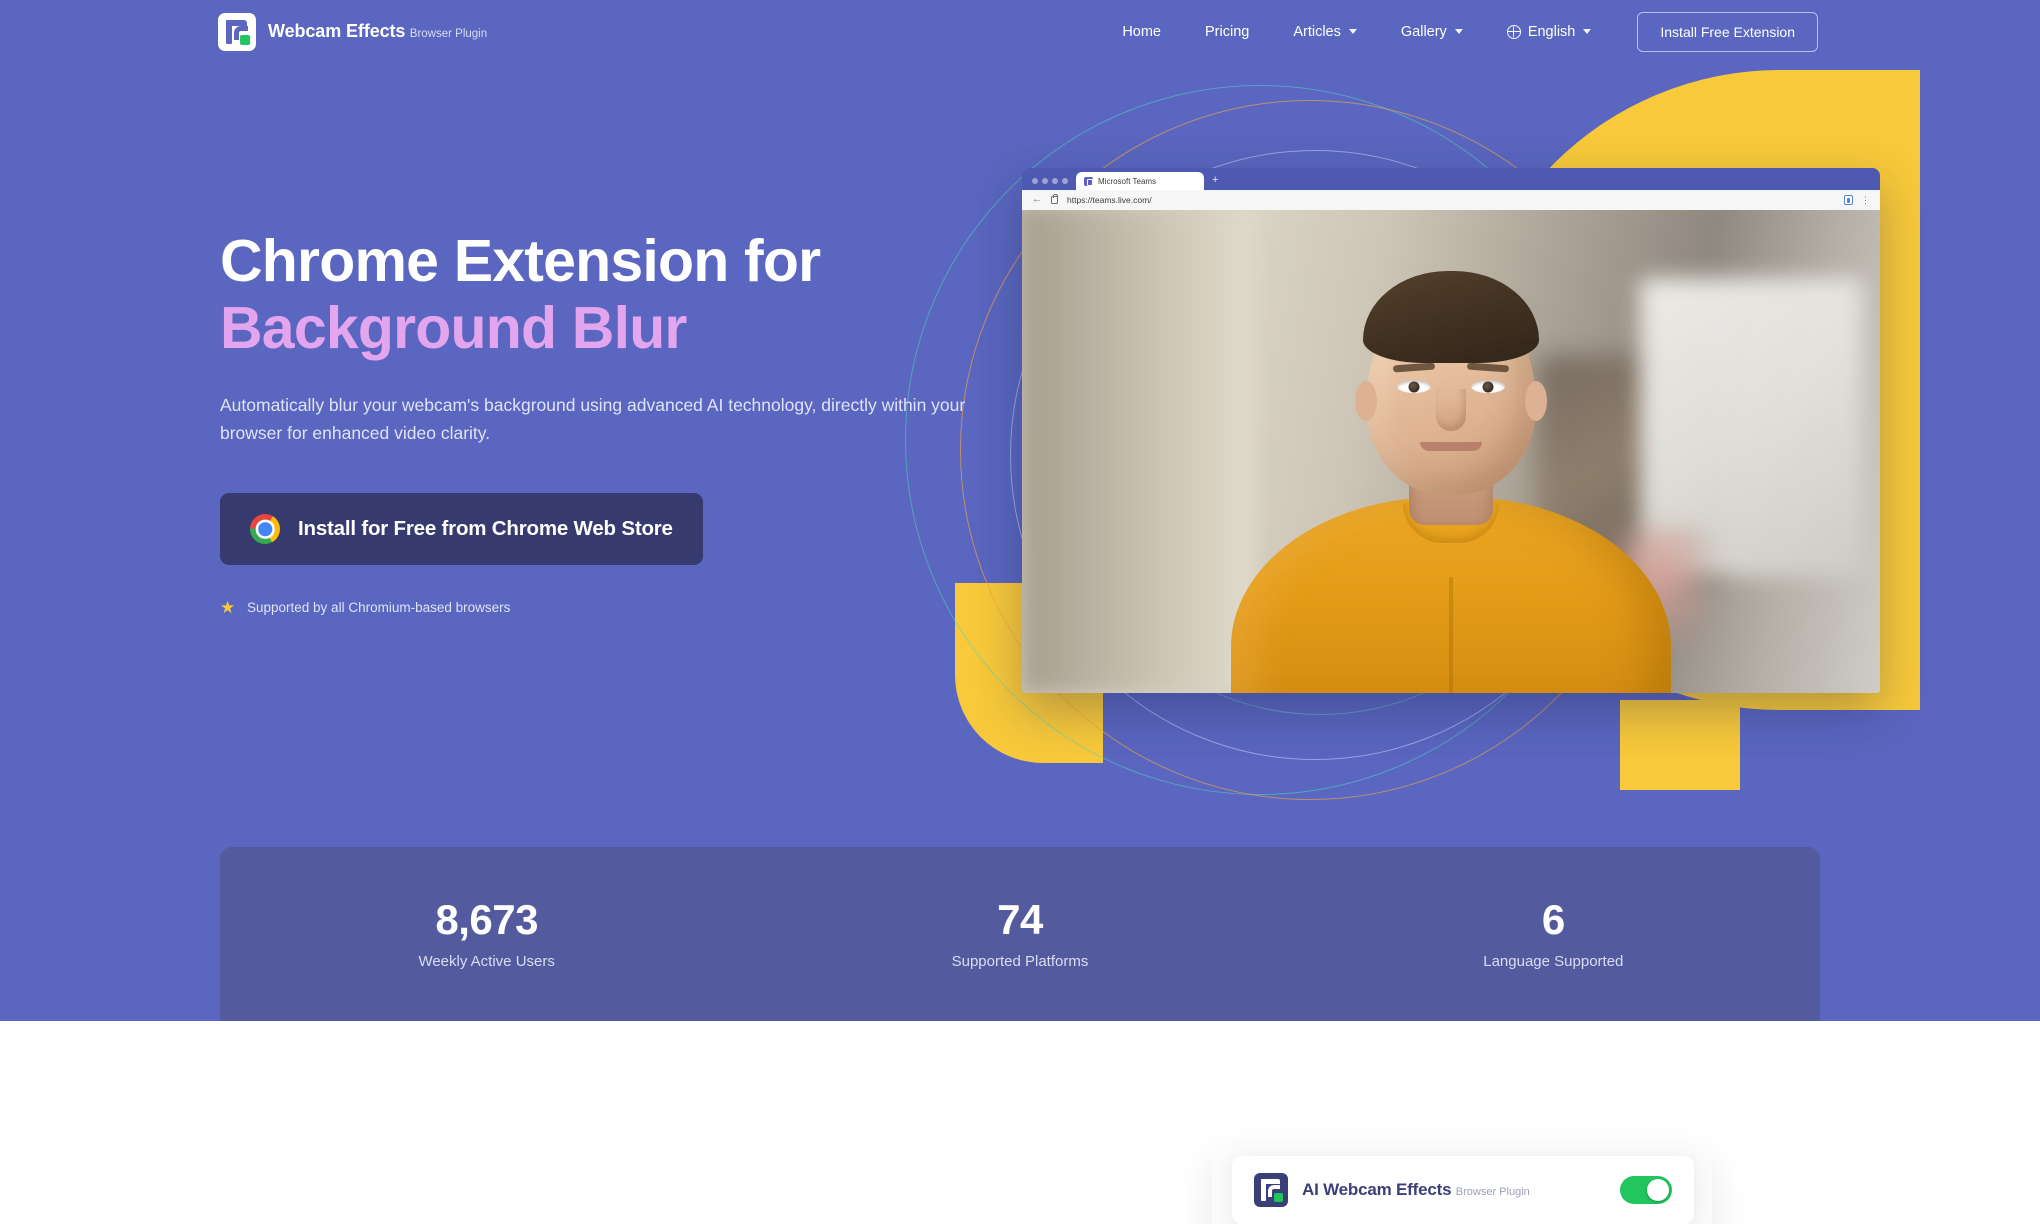 This screenshot has height=1224, width=2040. I want to click on nav-item-home: Home, so click(1141, 32).